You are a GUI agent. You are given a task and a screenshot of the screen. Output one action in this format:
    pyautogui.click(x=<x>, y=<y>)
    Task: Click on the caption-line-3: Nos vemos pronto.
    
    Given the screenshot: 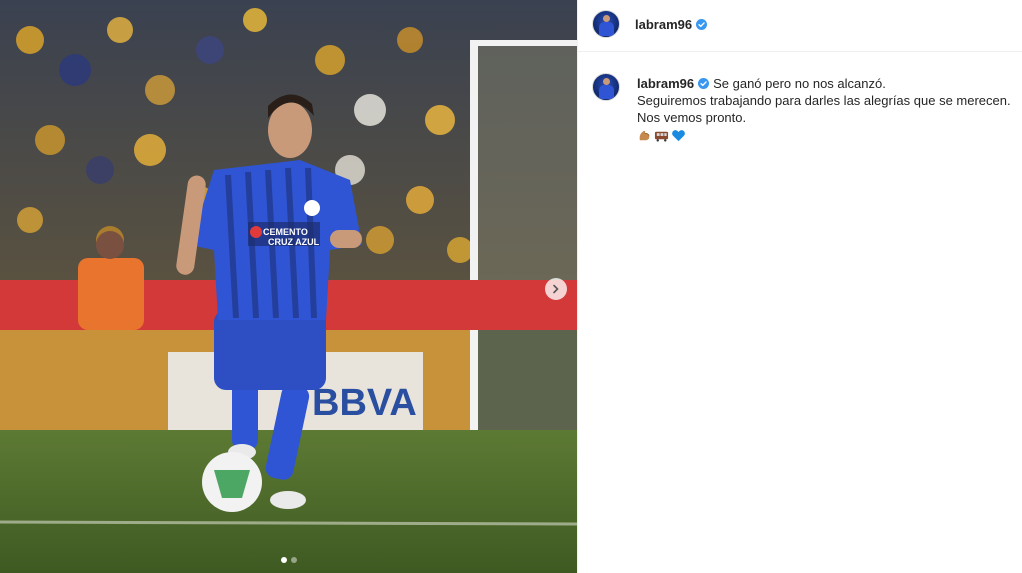 What is the action you would take?
    pyautogui.click(x=692, y=117)
    